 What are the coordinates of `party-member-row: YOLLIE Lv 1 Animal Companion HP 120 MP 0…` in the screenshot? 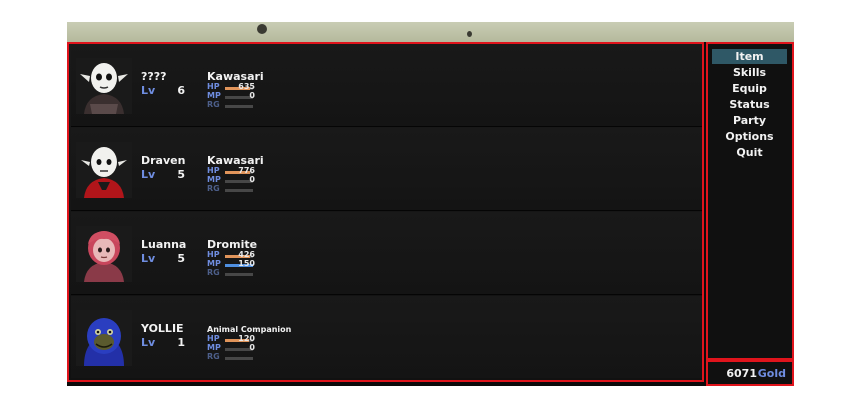 It's located at (386, 337).